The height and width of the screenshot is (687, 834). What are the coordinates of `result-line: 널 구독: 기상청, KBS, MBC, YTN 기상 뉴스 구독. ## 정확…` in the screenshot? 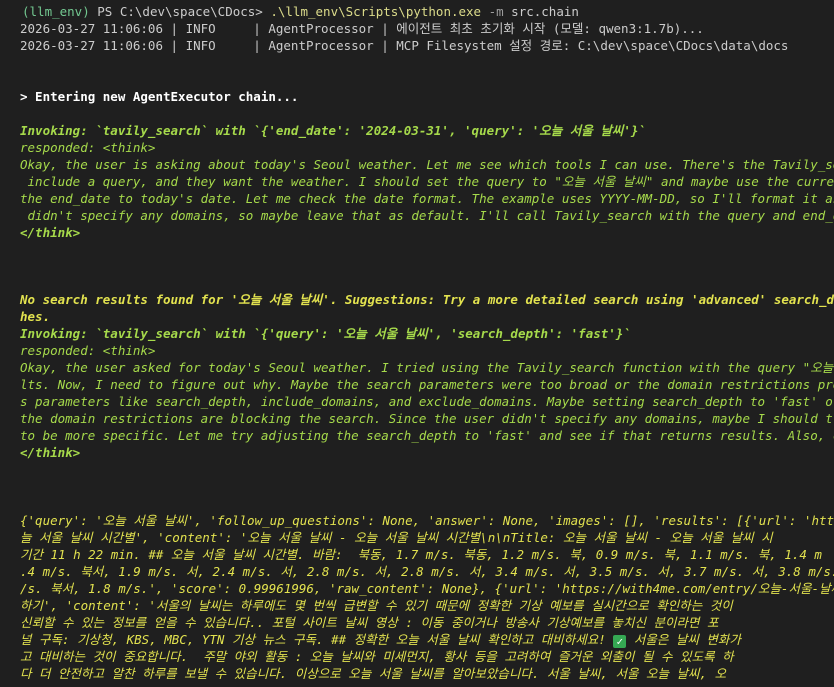 It's located at (380, 639).